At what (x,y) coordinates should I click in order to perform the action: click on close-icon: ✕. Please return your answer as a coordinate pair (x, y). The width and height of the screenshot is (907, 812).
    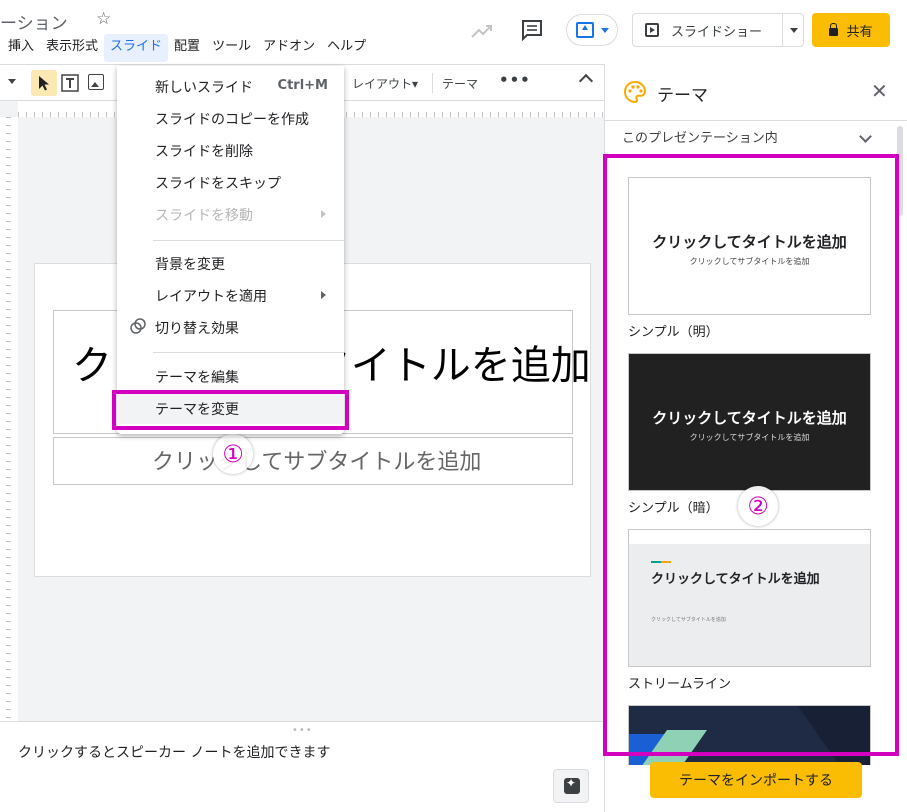
    Looking at the image, I should click on (879, 91).